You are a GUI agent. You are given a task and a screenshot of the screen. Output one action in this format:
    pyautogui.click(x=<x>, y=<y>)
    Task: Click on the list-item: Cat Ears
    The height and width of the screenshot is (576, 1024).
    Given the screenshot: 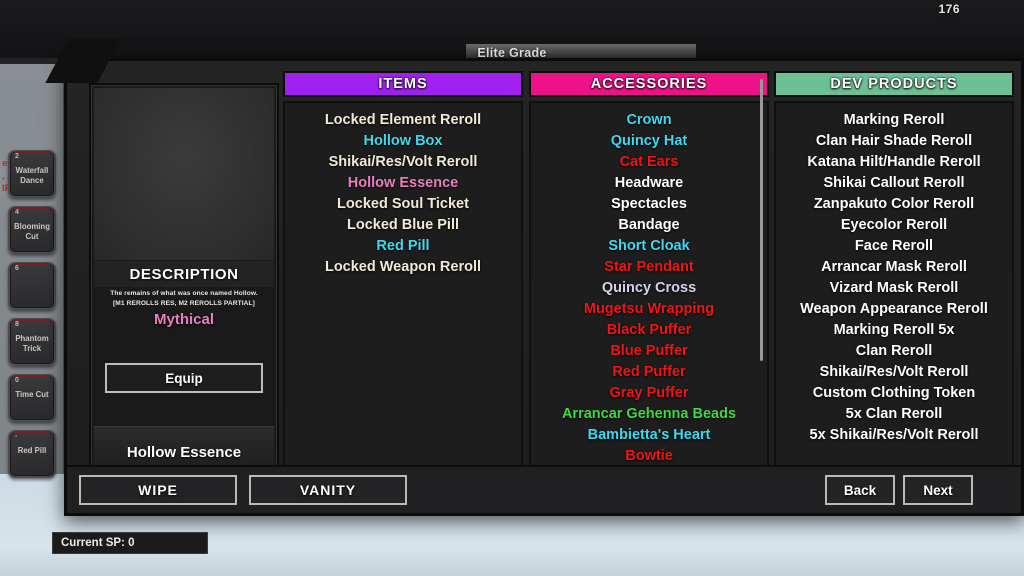 What is the action you would take?
    pyautogui.click(x=649, y=162)
    